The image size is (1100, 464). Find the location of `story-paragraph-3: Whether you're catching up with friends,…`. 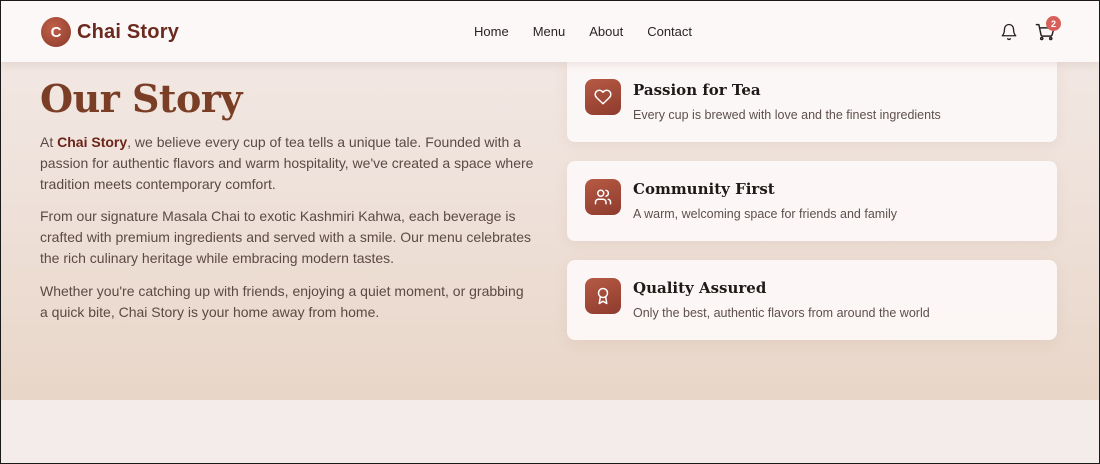

story-paragraph-3: Whether you're catching up with friends,… is located at coordinates (282, 301).